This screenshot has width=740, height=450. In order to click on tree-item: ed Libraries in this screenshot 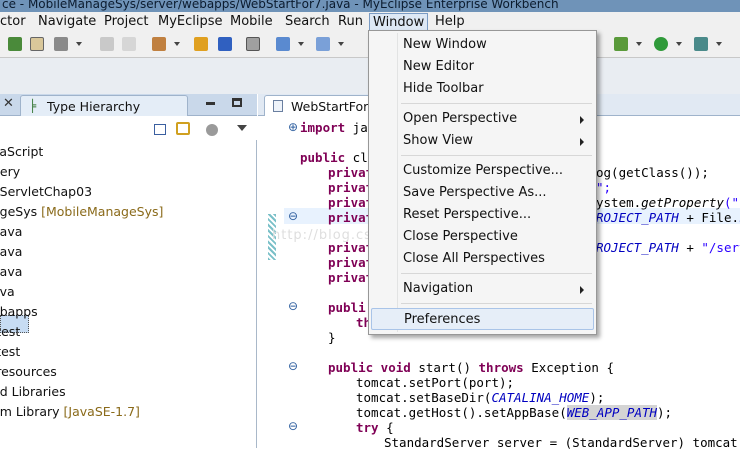, I will do `click(33, 391)`.